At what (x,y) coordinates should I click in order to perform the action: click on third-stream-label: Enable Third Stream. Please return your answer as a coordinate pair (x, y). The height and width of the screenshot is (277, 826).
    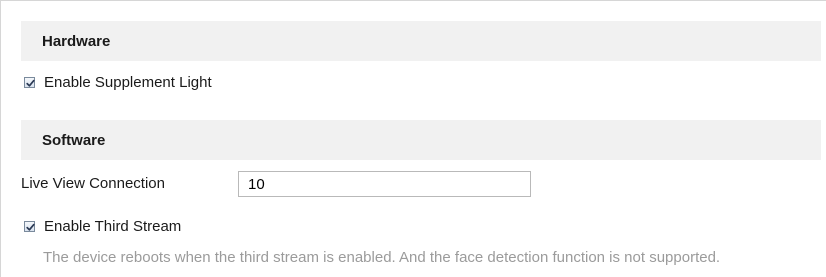
    Looking at the image, I should click on (113, 226).